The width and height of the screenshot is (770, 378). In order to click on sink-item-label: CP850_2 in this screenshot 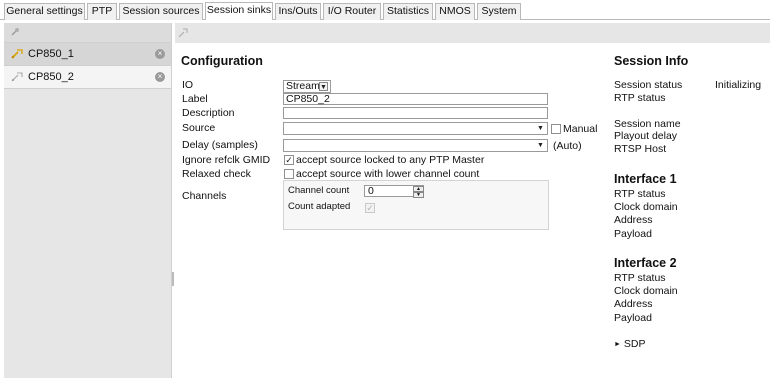, I will do `click(51, 77)`.